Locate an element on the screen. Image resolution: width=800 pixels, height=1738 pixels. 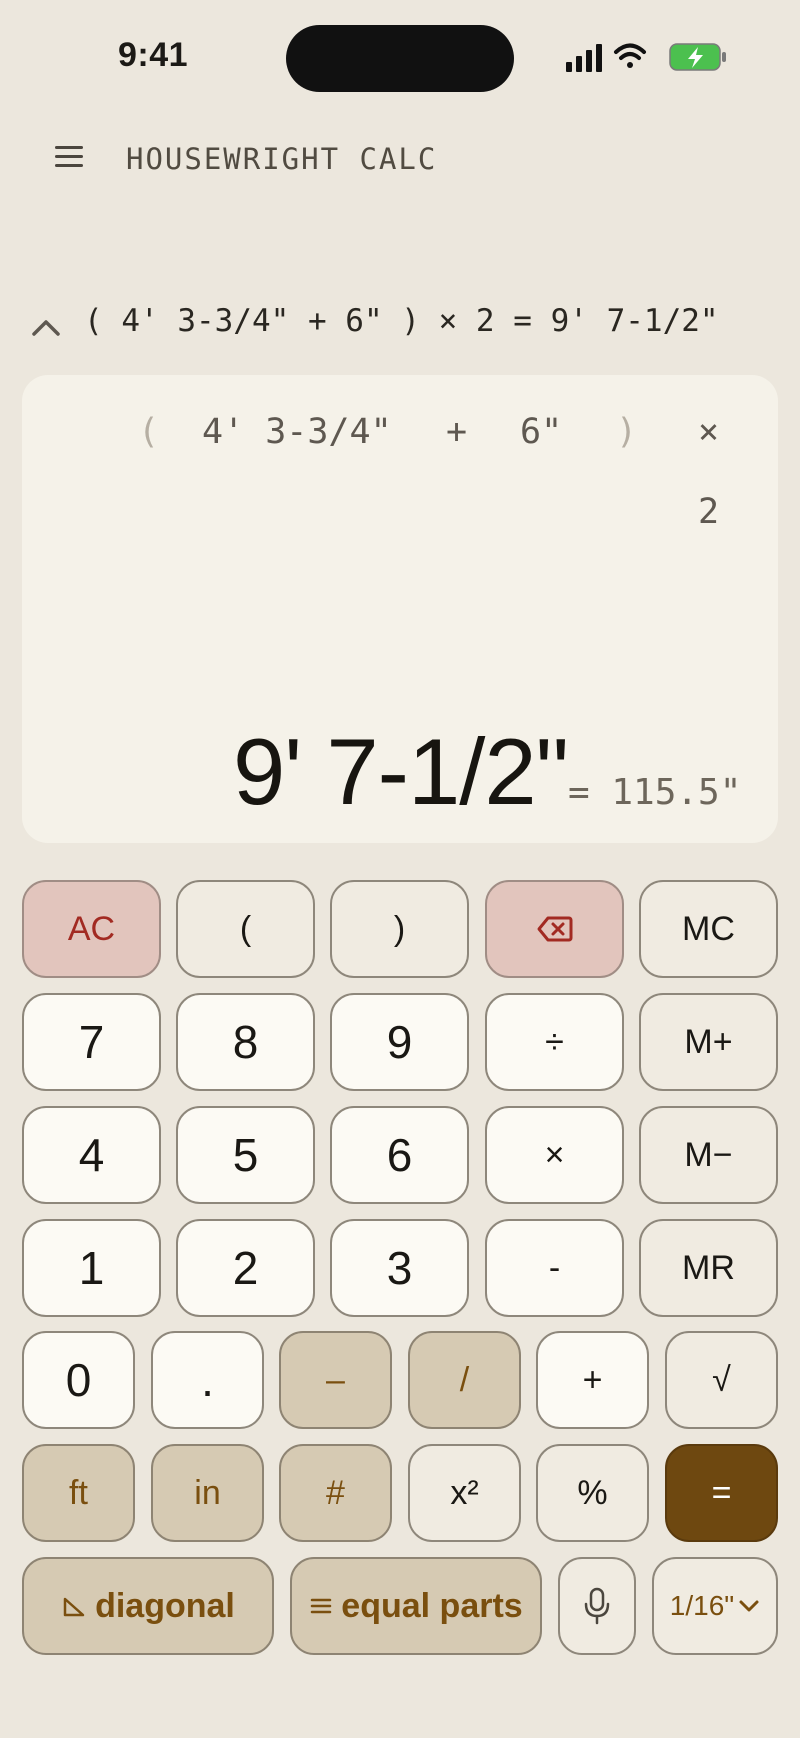
token-plus: + is located at coordinates (457, 432).